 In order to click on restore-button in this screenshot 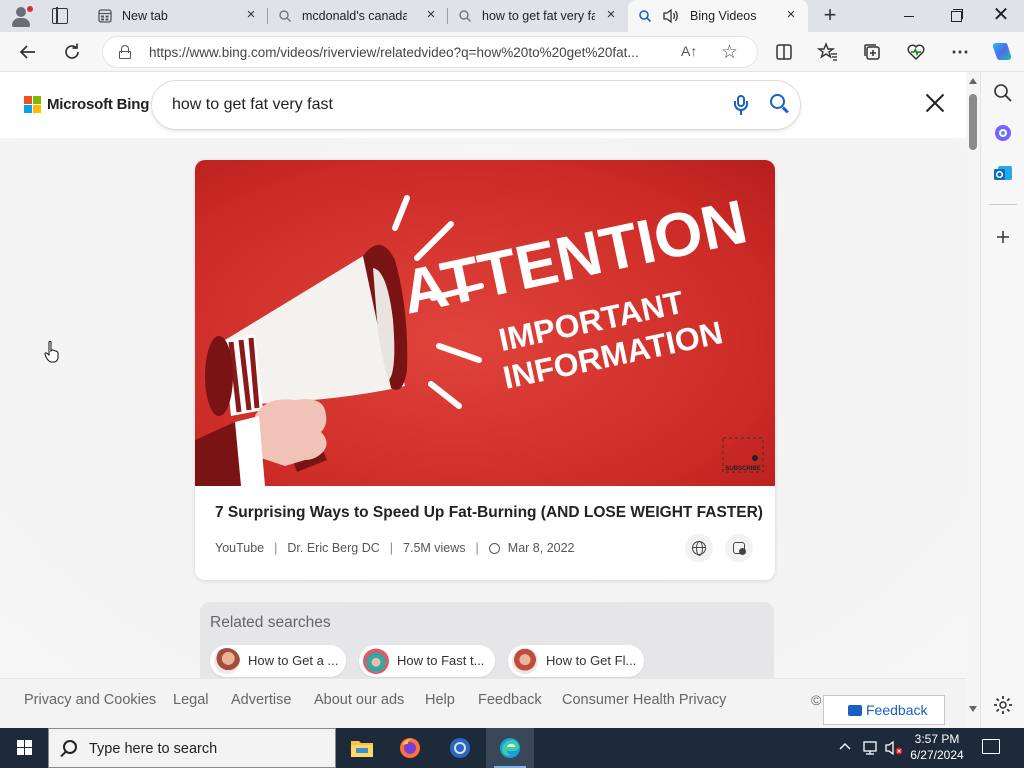, I will do `click(955, 16)`.